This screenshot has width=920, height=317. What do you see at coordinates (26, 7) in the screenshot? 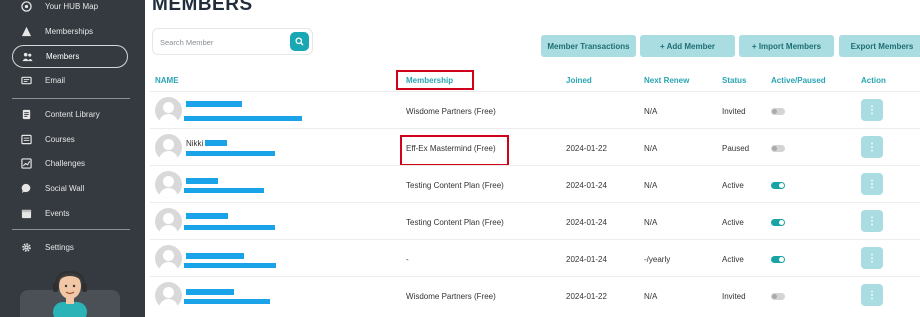
I see `map-icon` at bounding box center [26, 7].